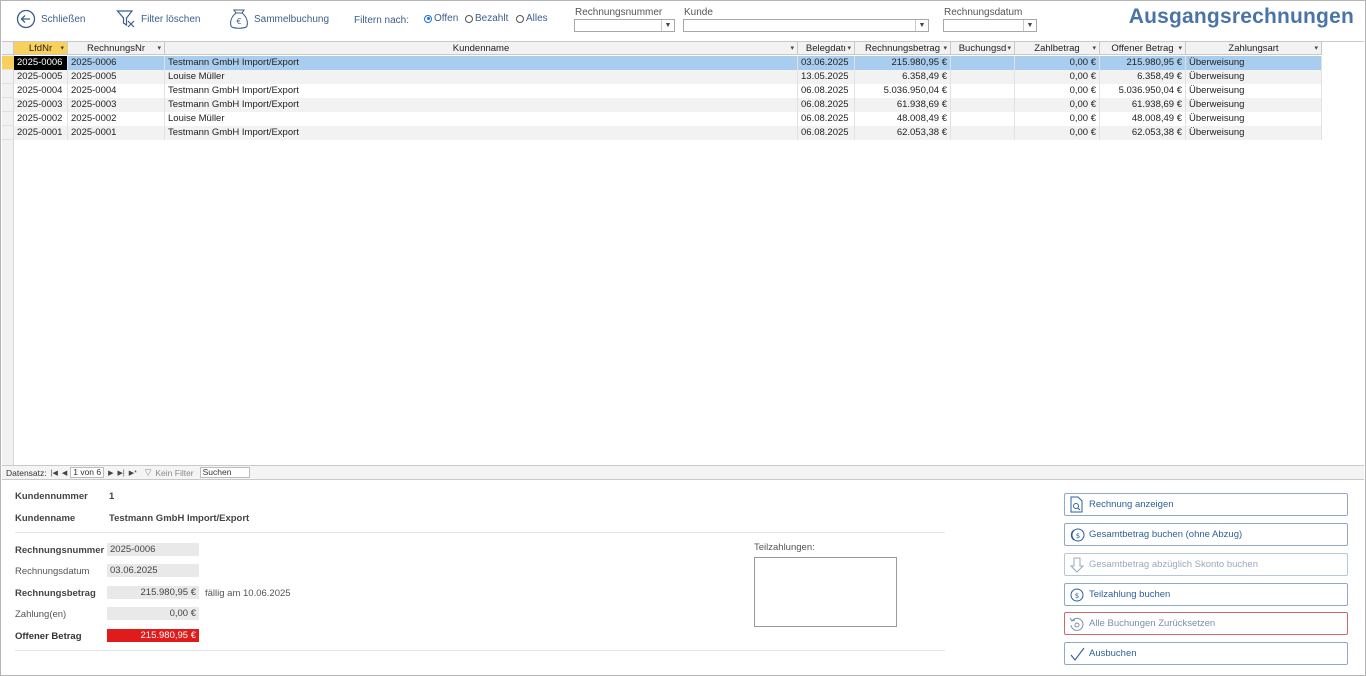 This screenshot has height=676, width=1366. I want to click on col-lfdnr-cell: 2025-0005, so click(41, 77).